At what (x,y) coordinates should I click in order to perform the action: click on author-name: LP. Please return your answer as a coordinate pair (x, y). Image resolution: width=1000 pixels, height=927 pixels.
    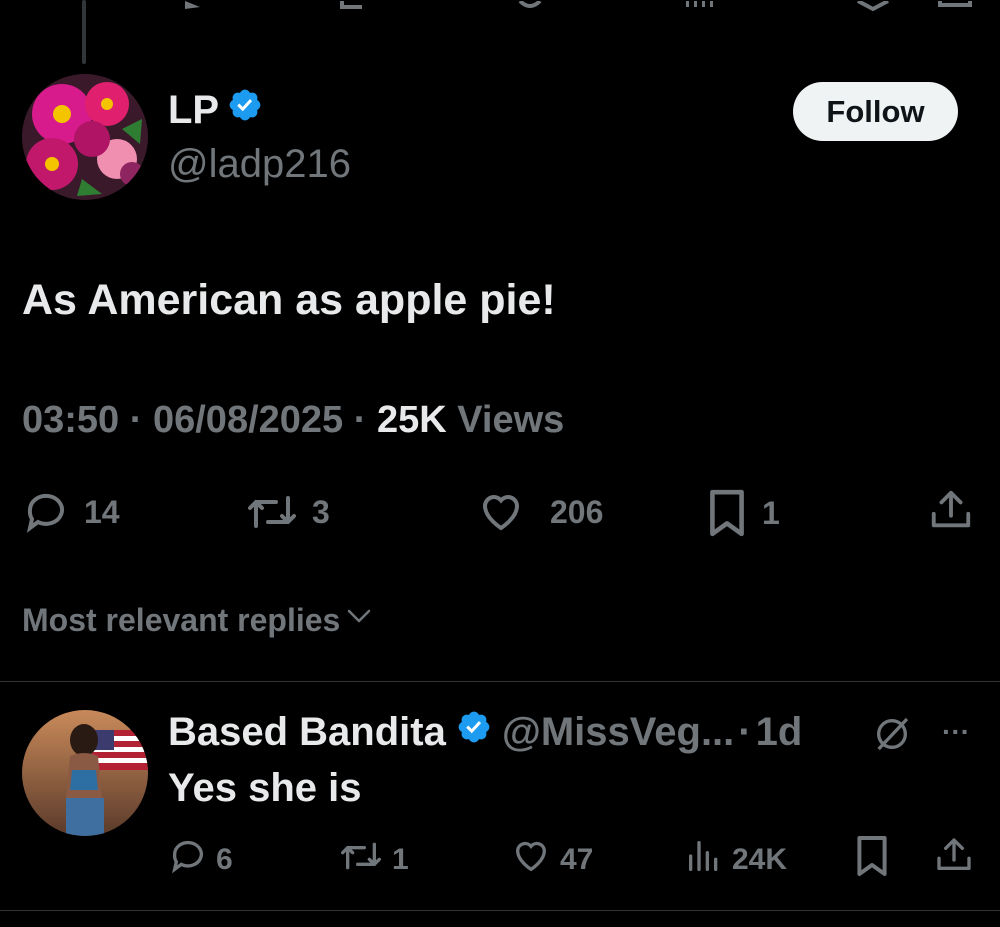
    Looking at the image, I should click on (193, 110).